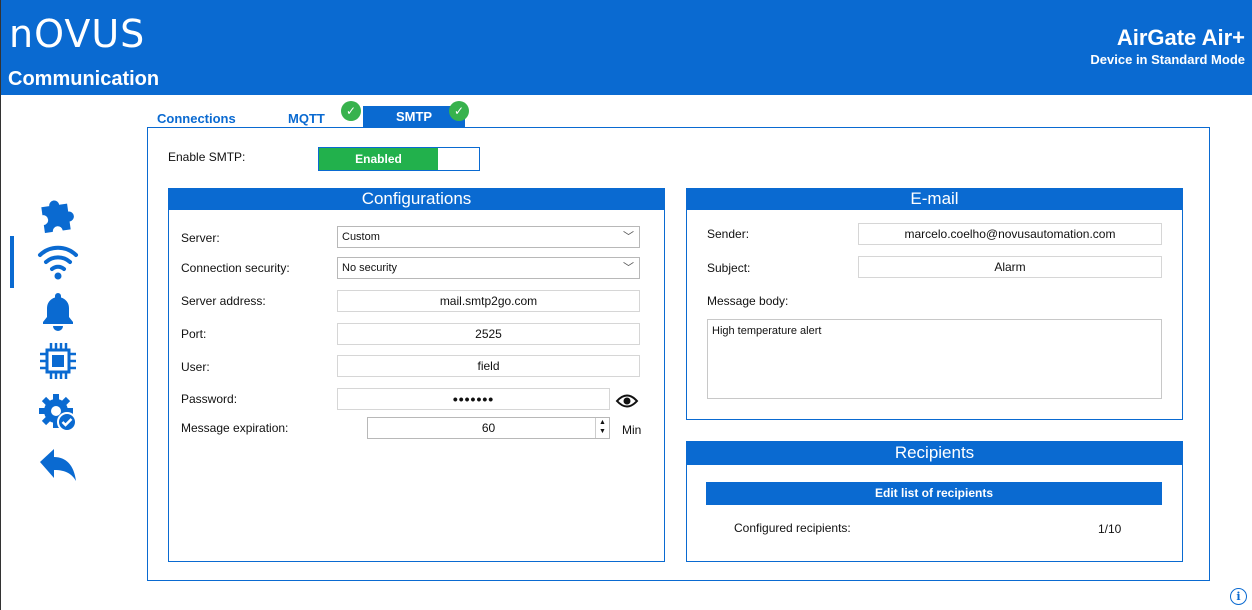  Describe the element at coordinates (632, 430) in the screenshot. I see `expiration-unit: Min` at that location.